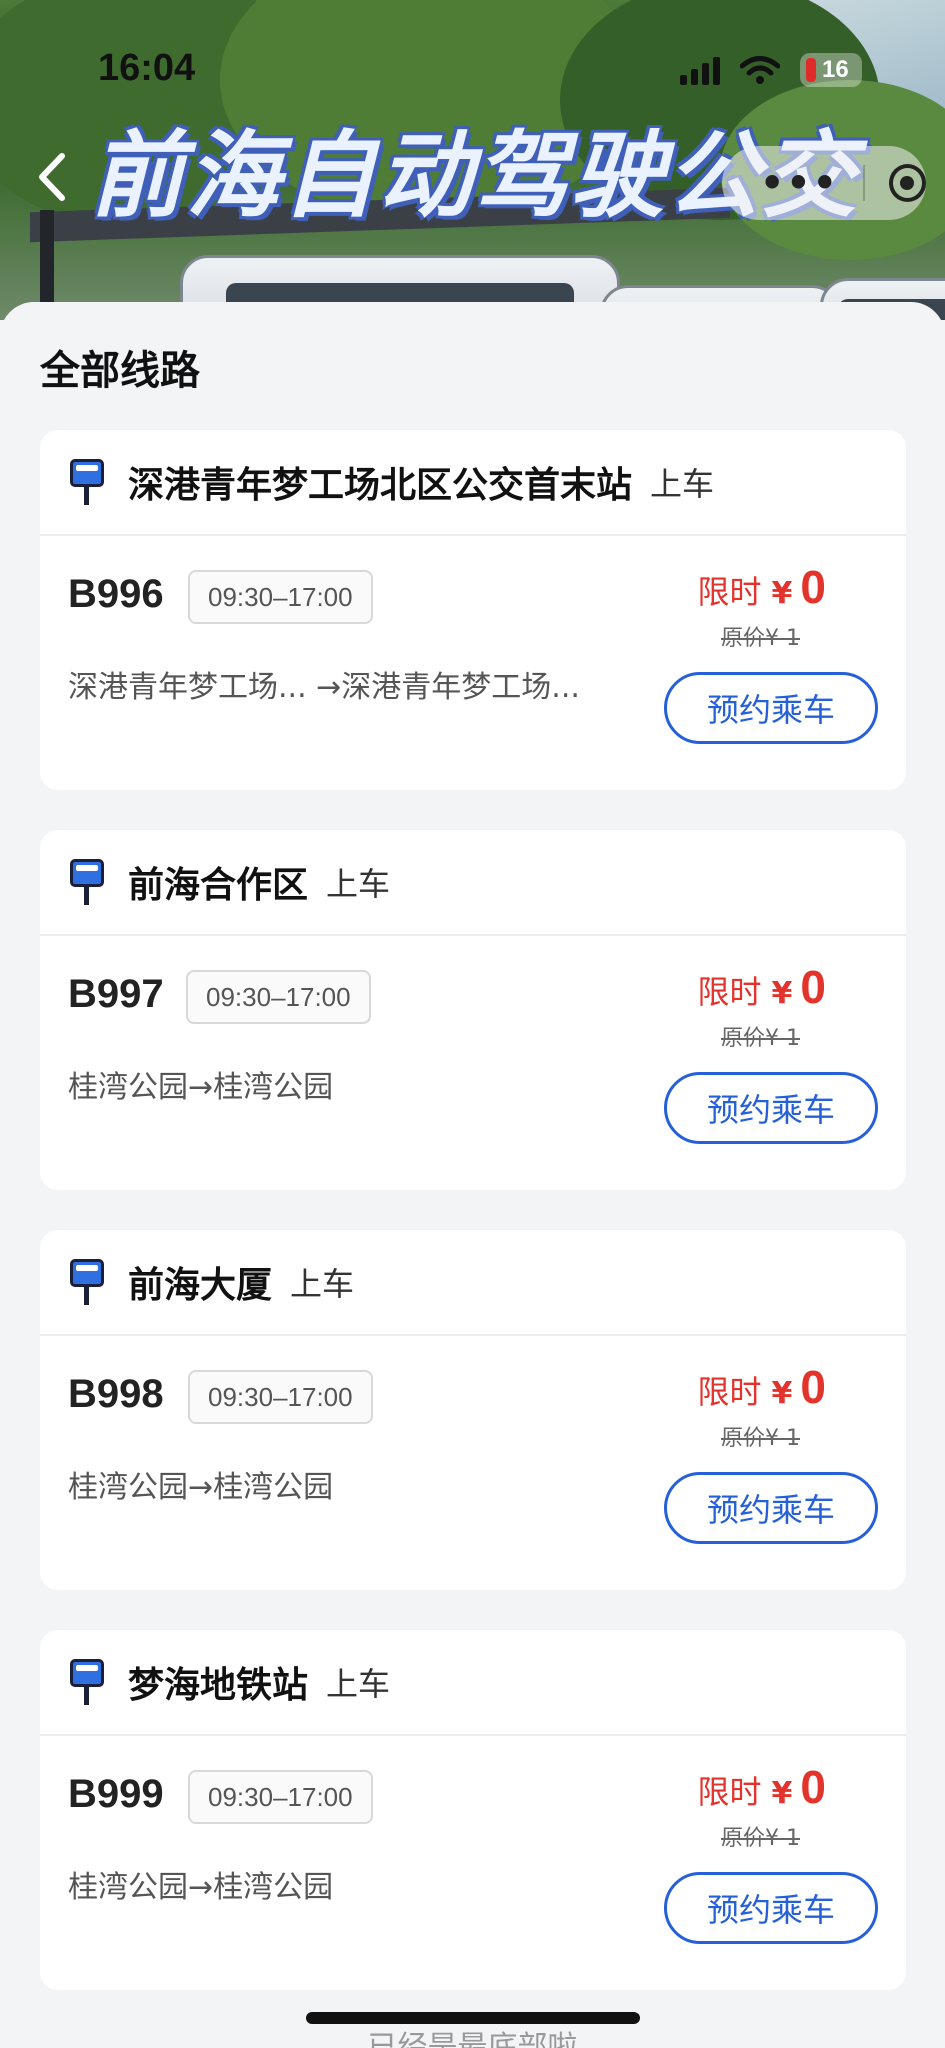 The image size is (945, 2048). Describe the element at coordinates (473, 1683) in the screenshot. I see `card-header: 梦海地铁站 上车` at that location.